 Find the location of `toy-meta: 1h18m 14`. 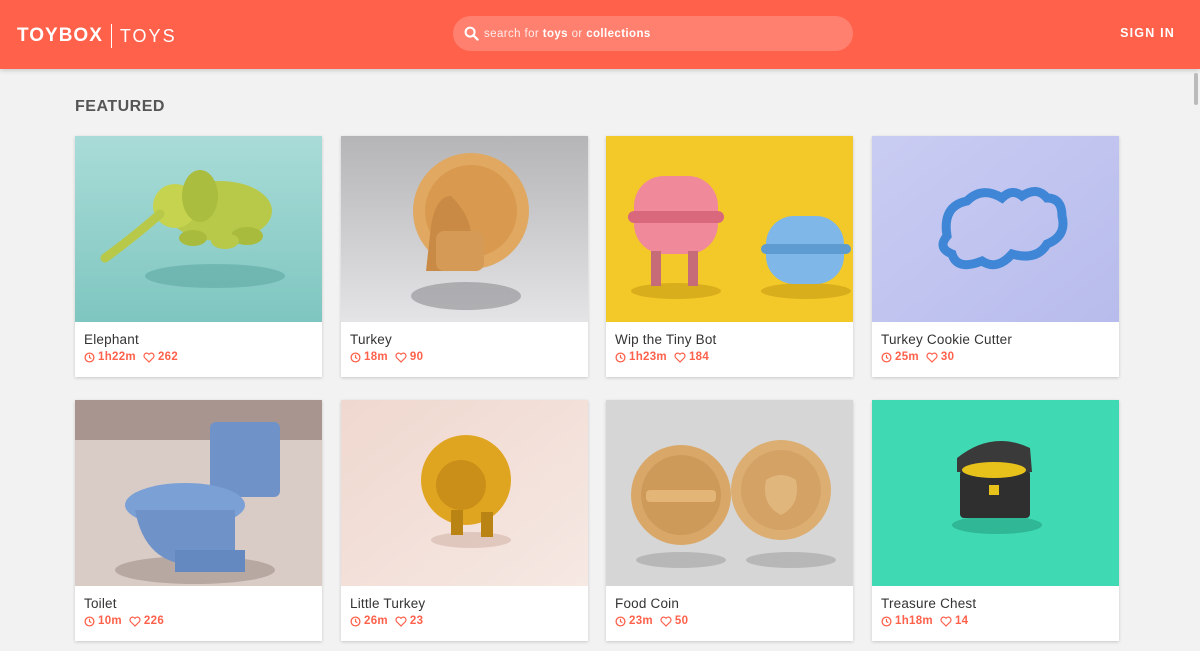

toy-meta: 1h18m 14 is located at coordinates (924, 621).